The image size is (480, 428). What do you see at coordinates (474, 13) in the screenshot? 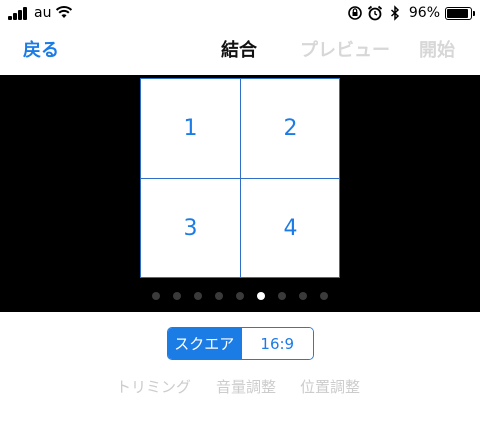
I see `battery-cap` at bounding box center [474, 13].